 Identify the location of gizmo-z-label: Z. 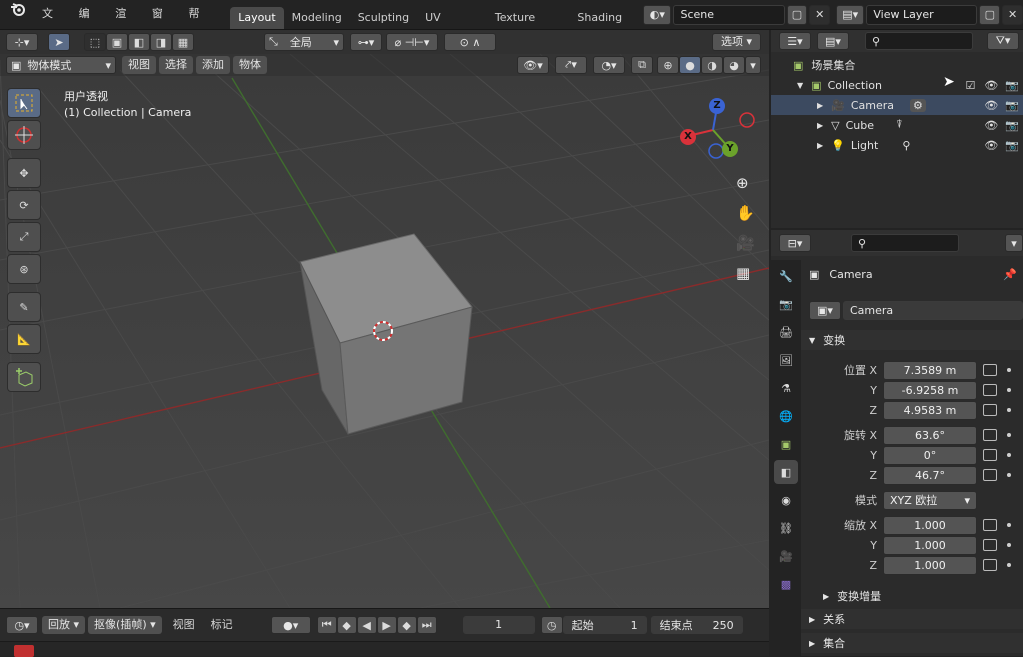
(717, 106).